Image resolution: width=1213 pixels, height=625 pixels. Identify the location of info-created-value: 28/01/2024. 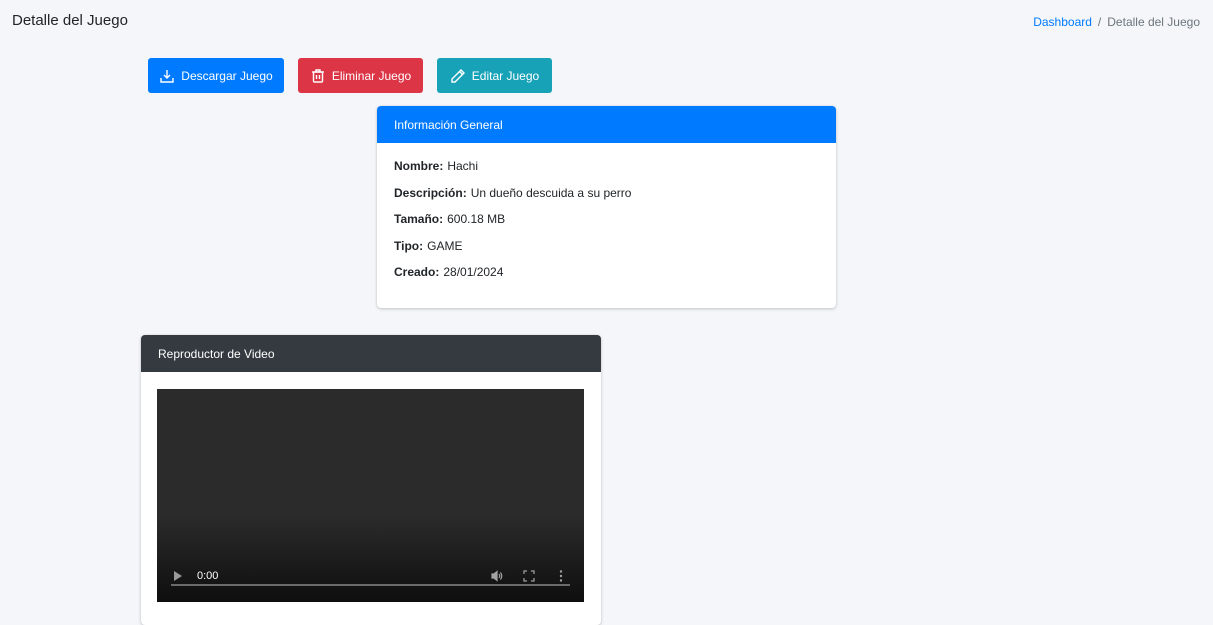
(473, 272).